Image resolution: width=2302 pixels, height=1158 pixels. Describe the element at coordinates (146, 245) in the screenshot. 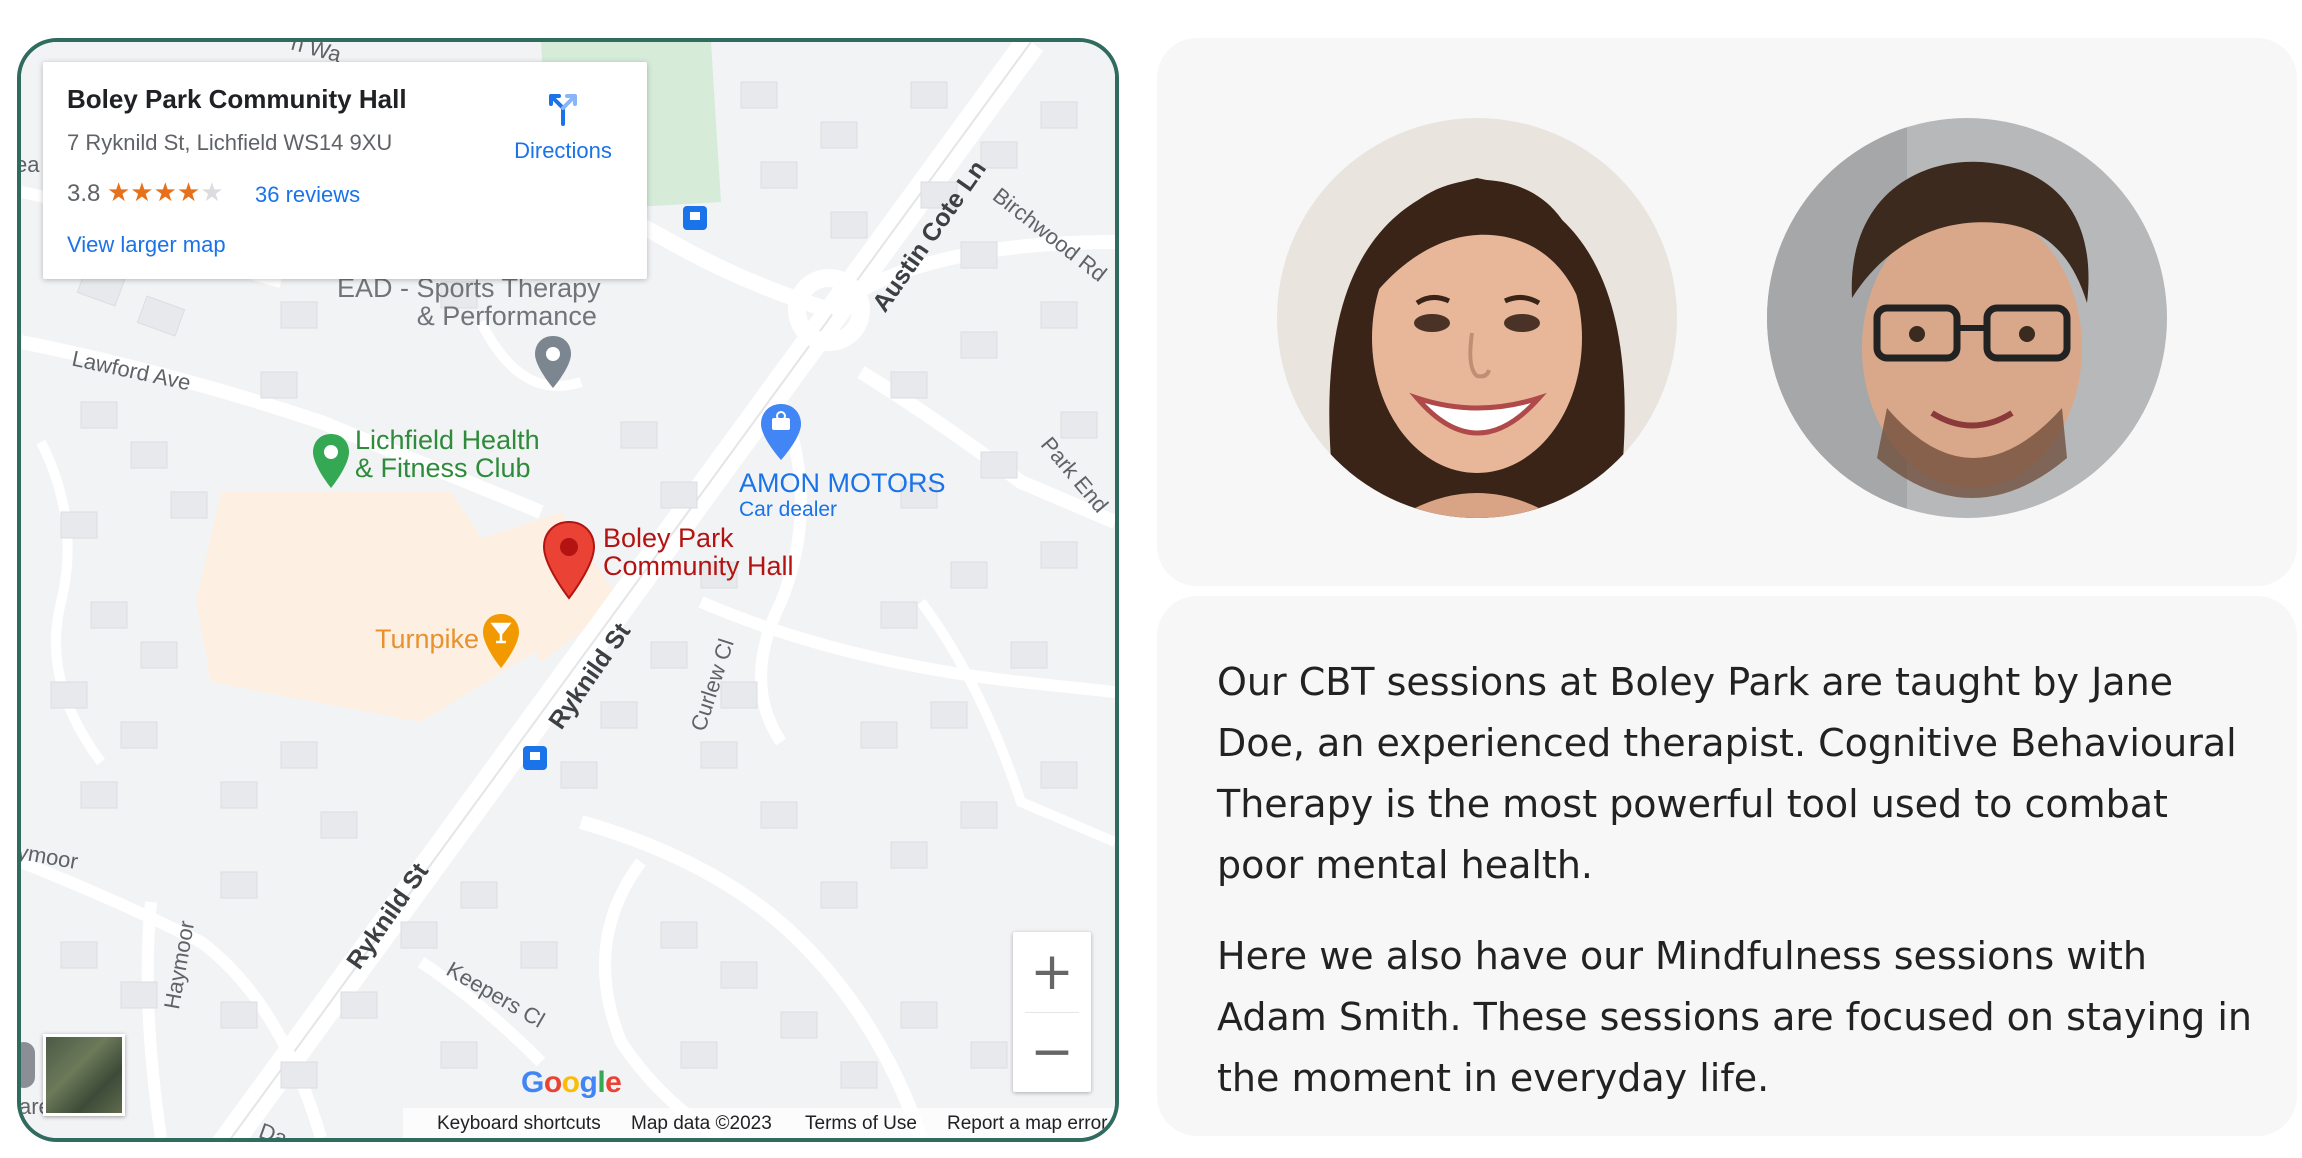

I see `view-larger-map-link: View larger map` at that location.